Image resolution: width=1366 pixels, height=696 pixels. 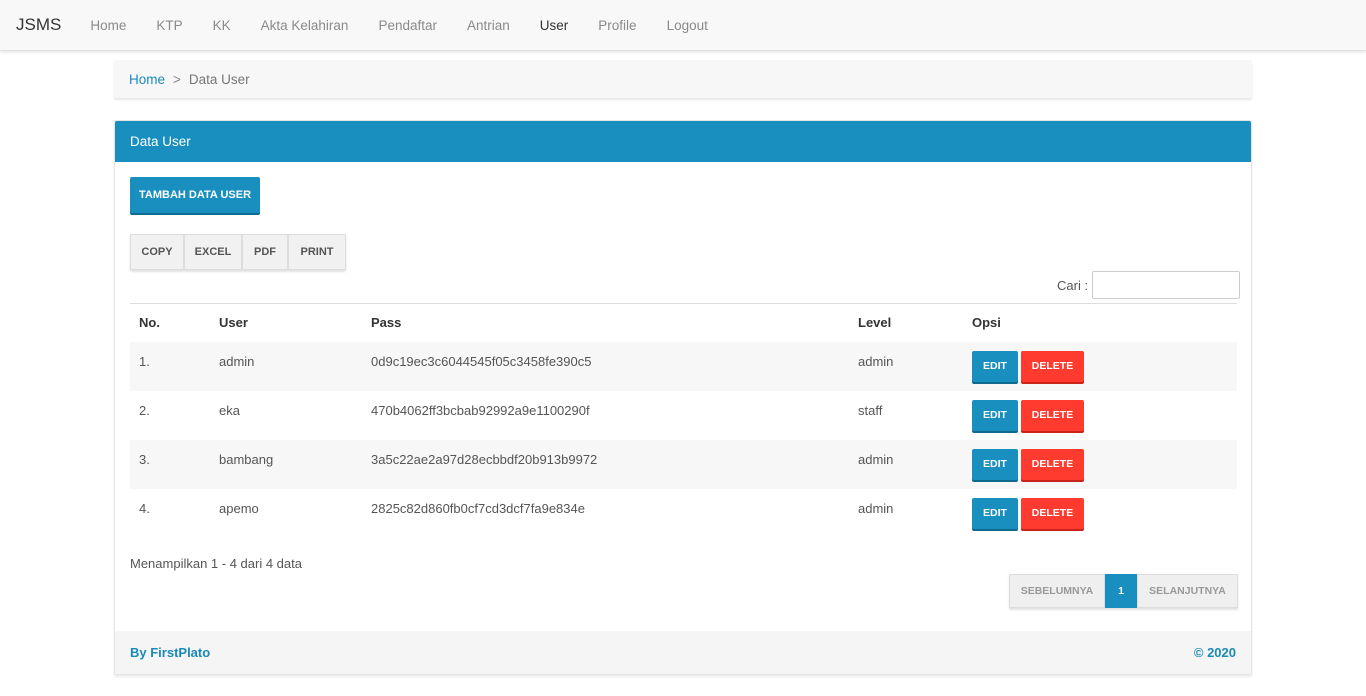 I want to click on page-1-button: 1, so click(x=1121, y=591).